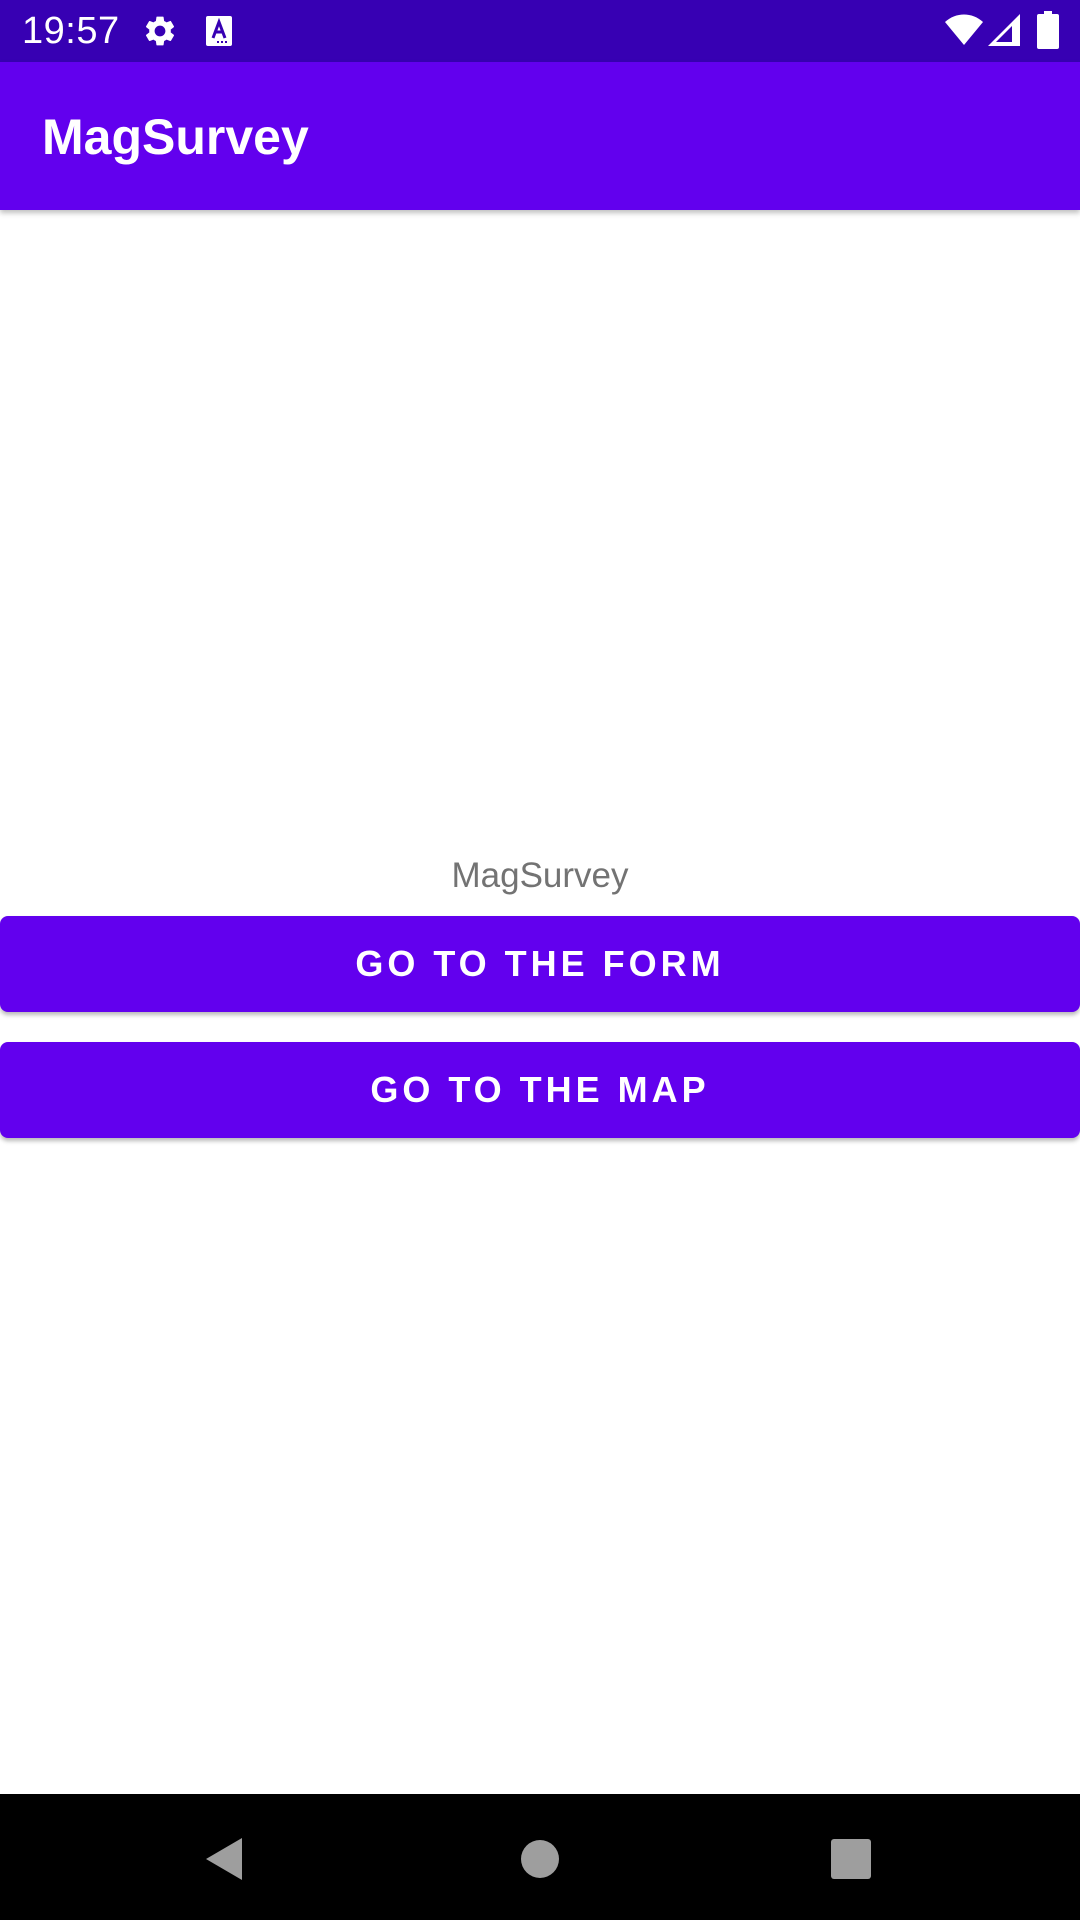 The height and width of the screenshot is (1920, 1080). I want to click on app-title: MagSurvey, so click(175, 137).